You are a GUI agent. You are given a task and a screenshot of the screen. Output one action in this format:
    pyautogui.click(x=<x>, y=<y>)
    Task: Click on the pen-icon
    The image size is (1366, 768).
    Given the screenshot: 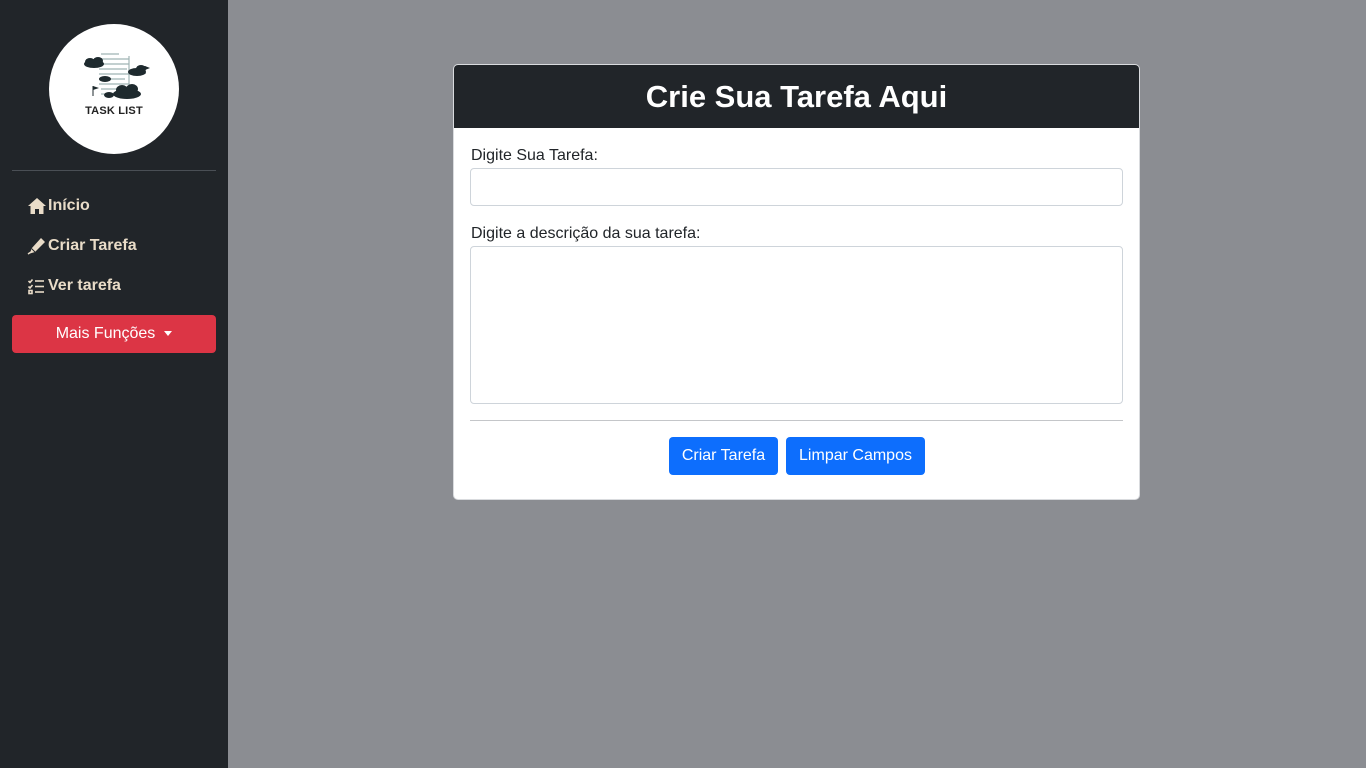 What is the action you would take?
    pyautogui.click(x=37, y=246)
    